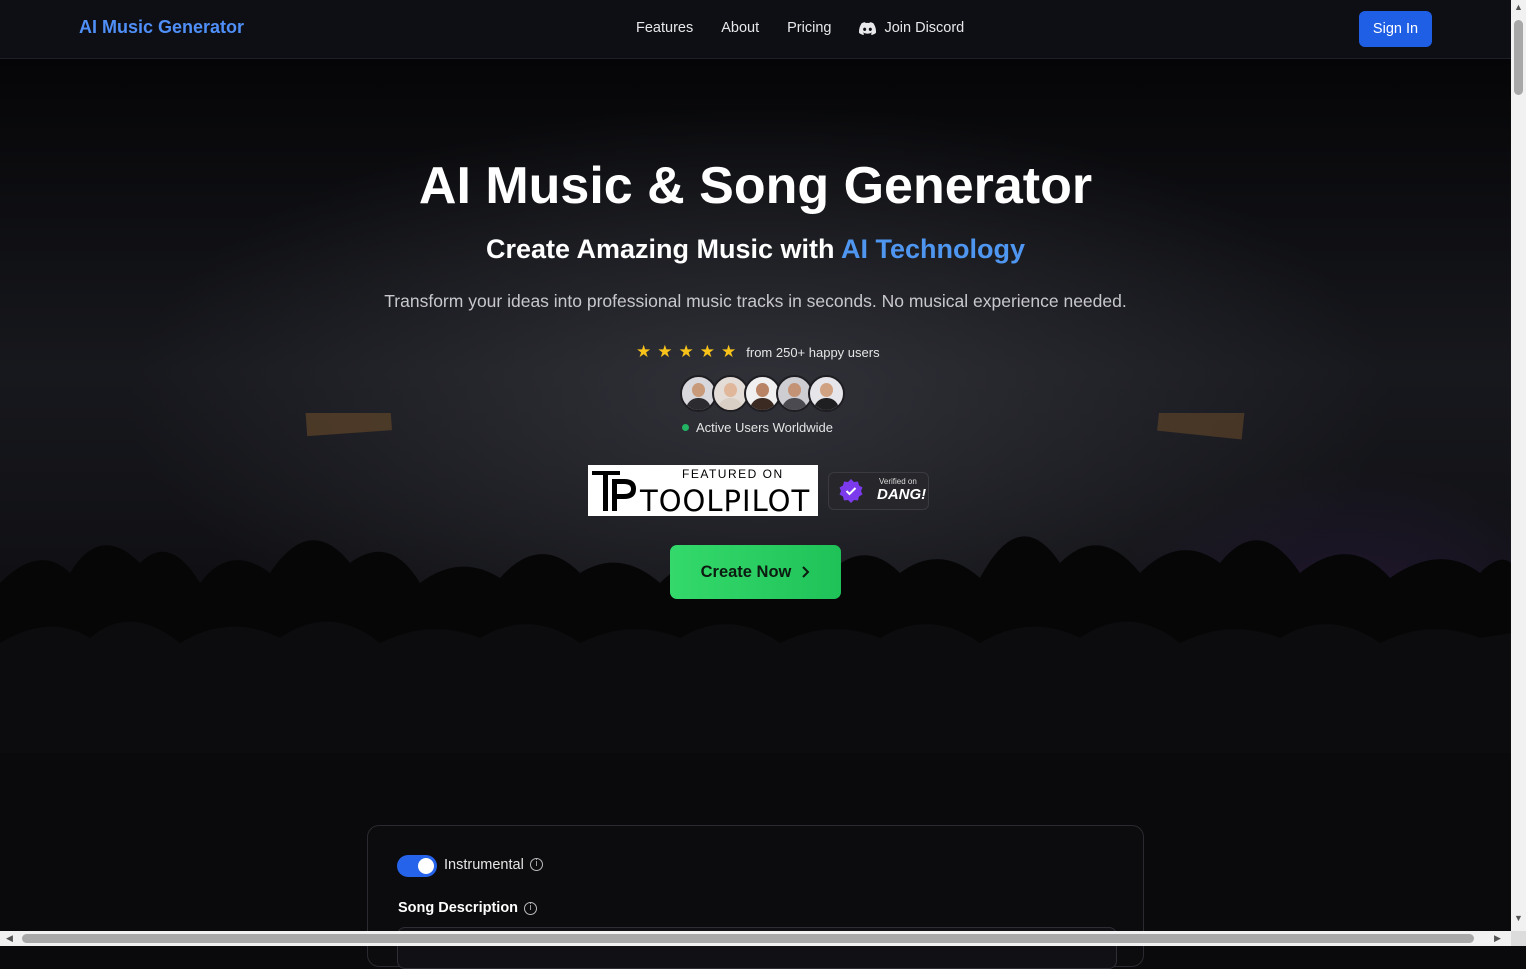  I want to click on song-description-label: Song Description, so click(458, 908).